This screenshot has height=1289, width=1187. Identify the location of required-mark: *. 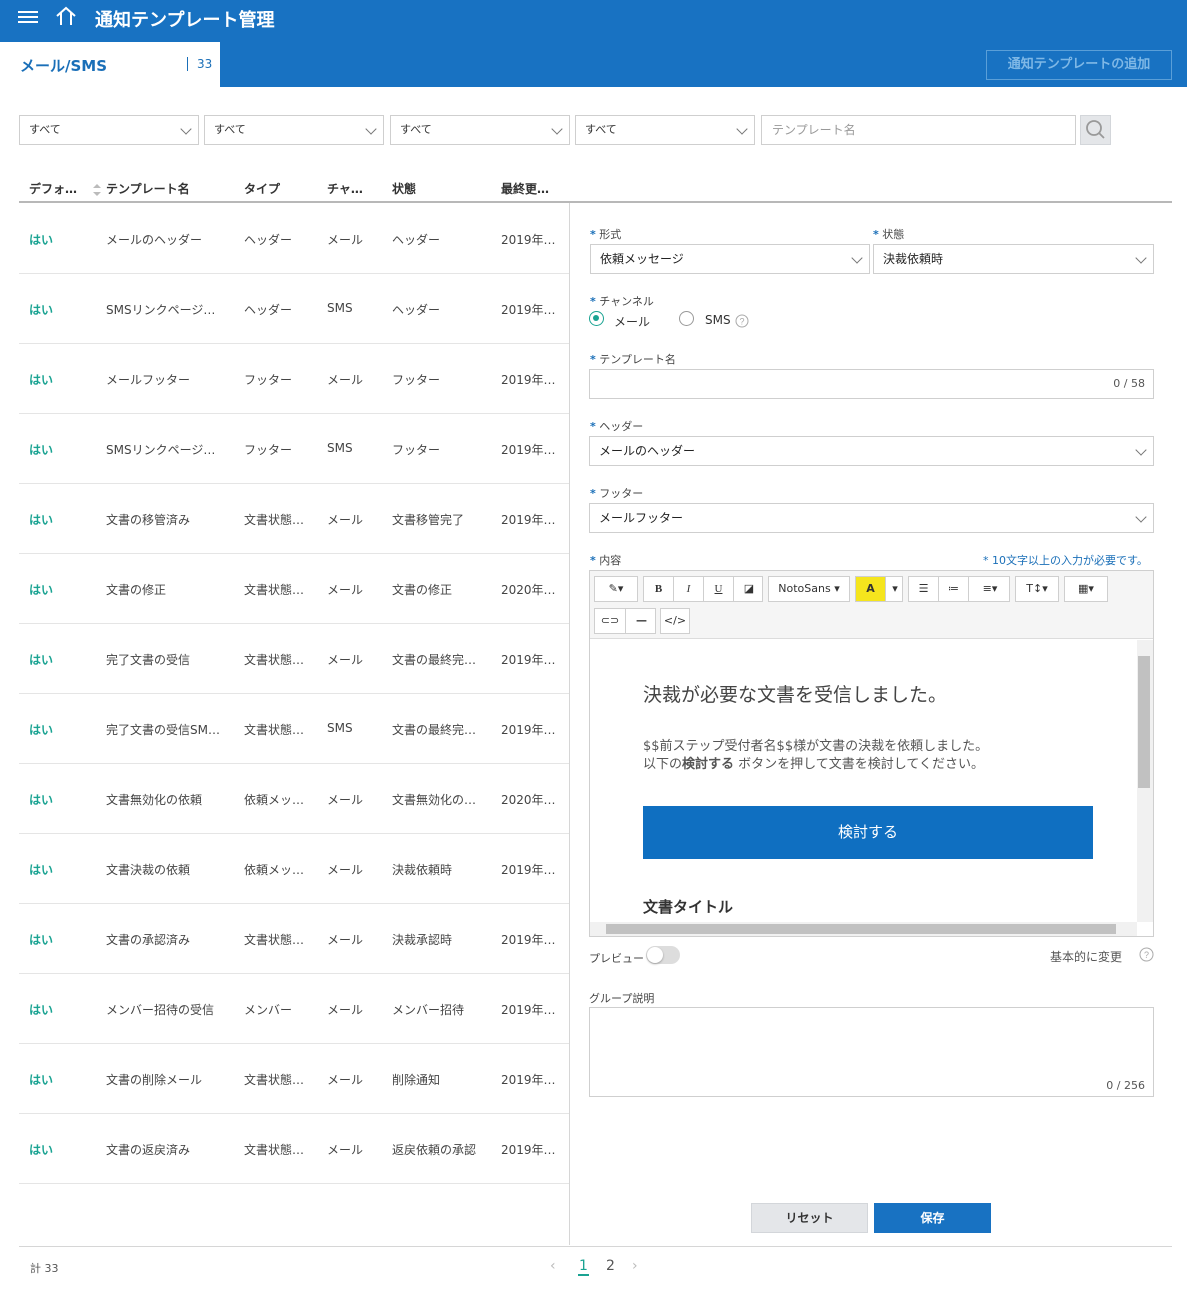
(593, 560).